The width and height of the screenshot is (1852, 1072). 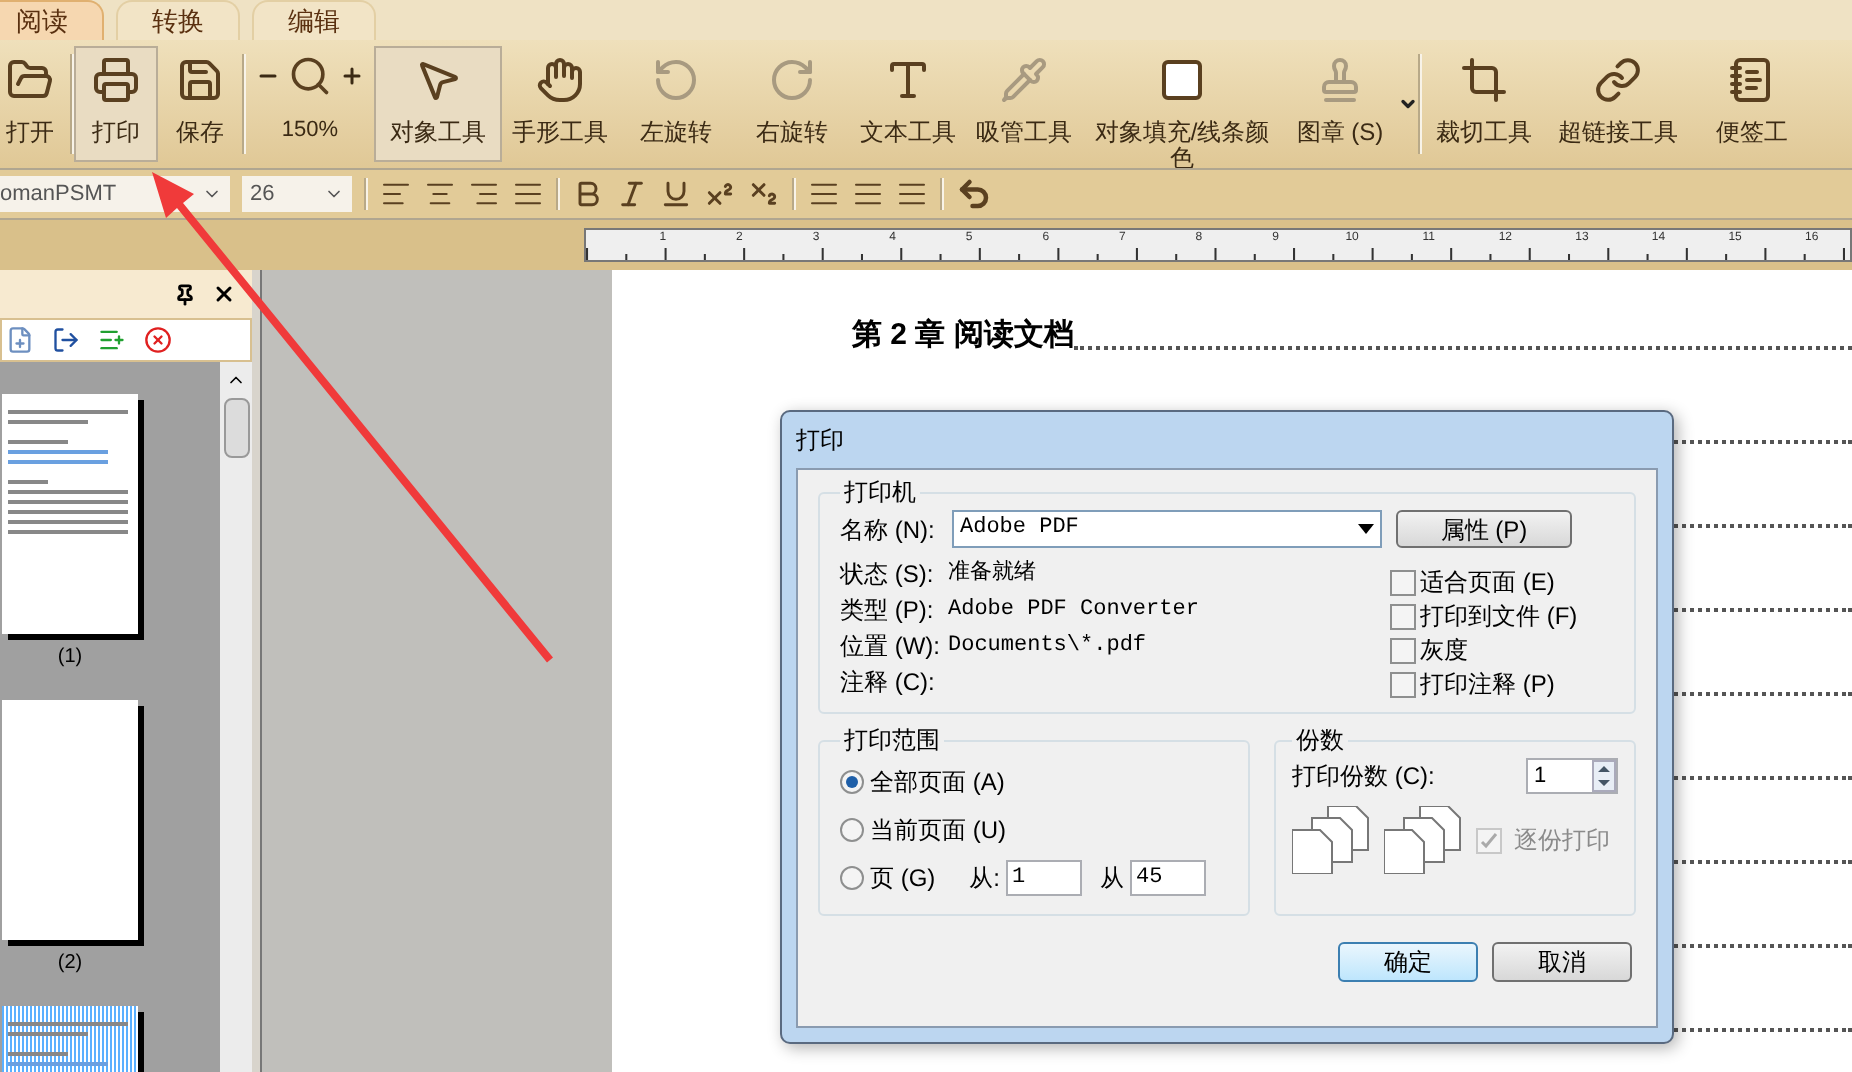 What do you see at coordinates (236, 428) in the screenshot?
I see `scroll-thumb` at bounding box center [236, 428].